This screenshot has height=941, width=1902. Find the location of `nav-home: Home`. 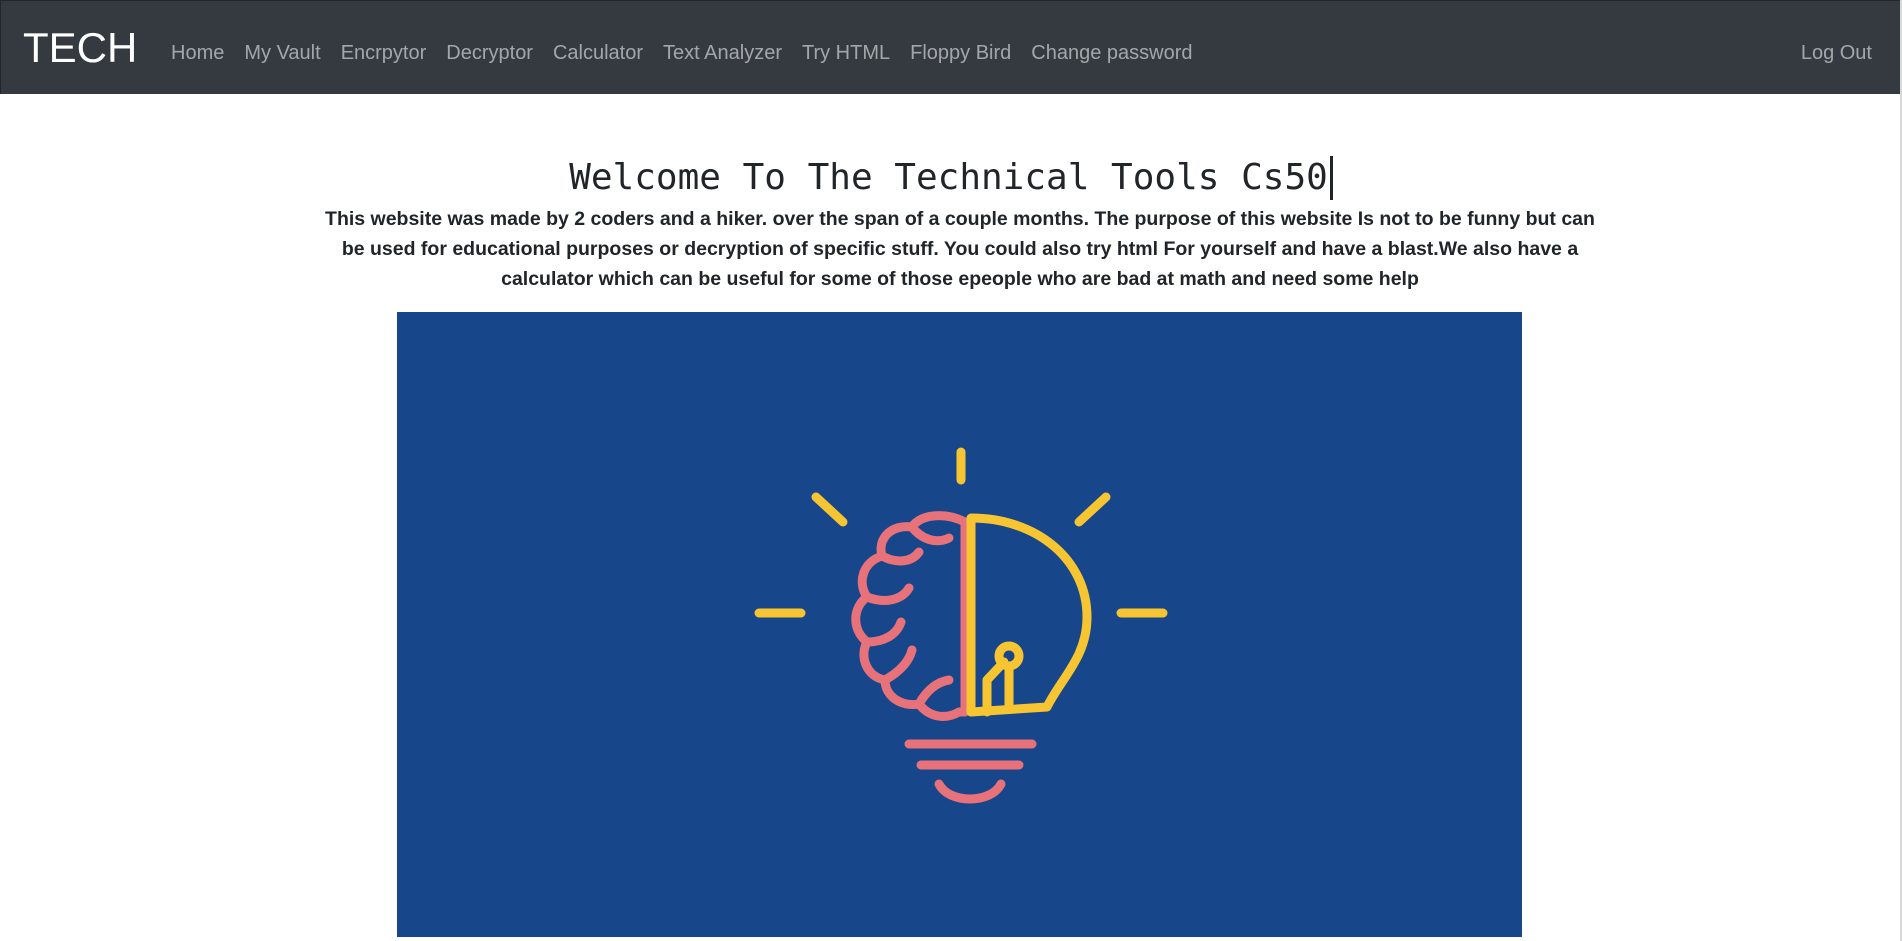

nav-home: Home is located at coordinates (197, 53).